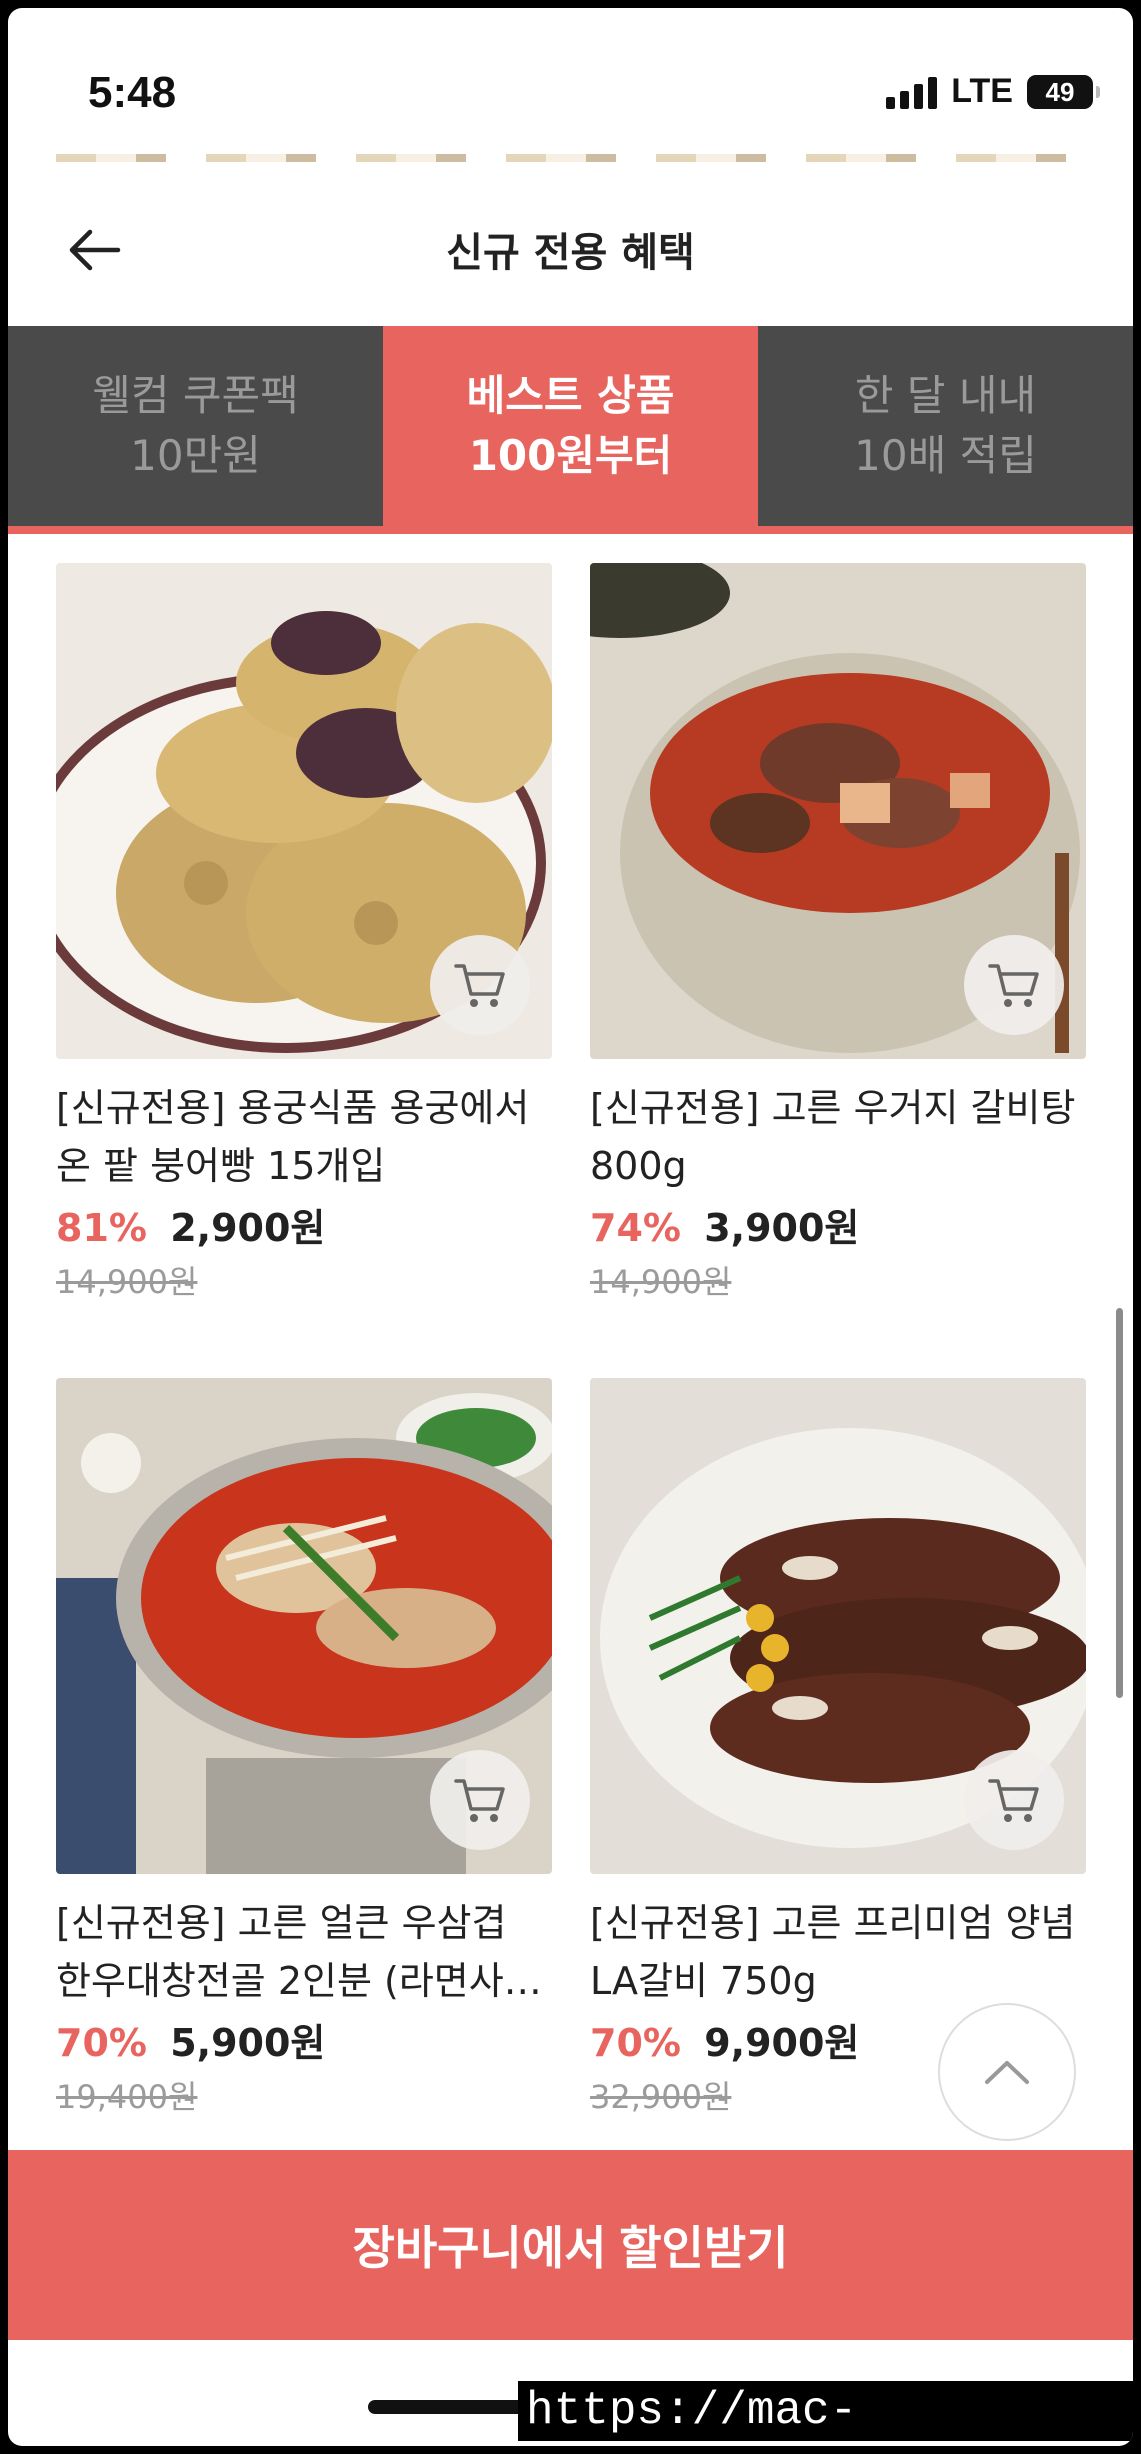 Image resolution: width=1141 pixels, height=2454 pixels. I want to click on tab-label-line2: 10만원, so click(195, 455).